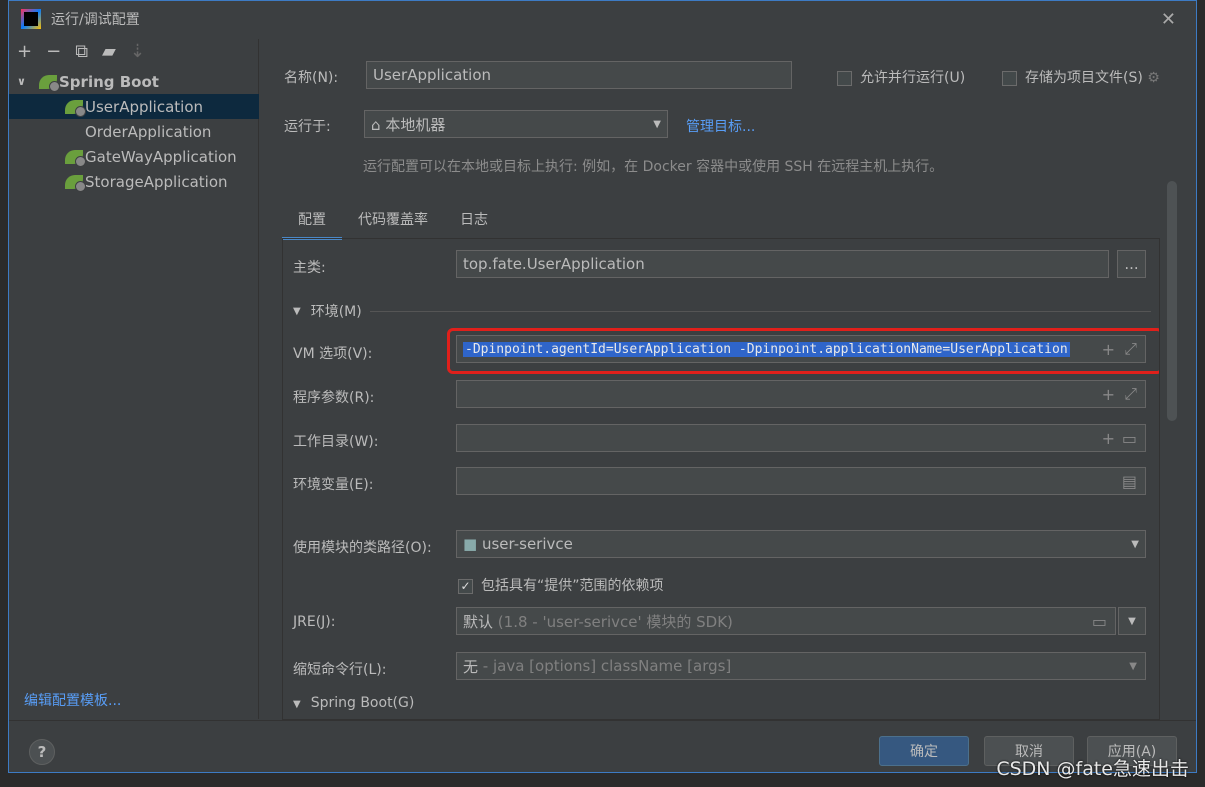 The height and width of the screenshot is (787, 1205). I want to click on tree-group-spring-boot: ∨ Spring Boot, so click(134, 81).